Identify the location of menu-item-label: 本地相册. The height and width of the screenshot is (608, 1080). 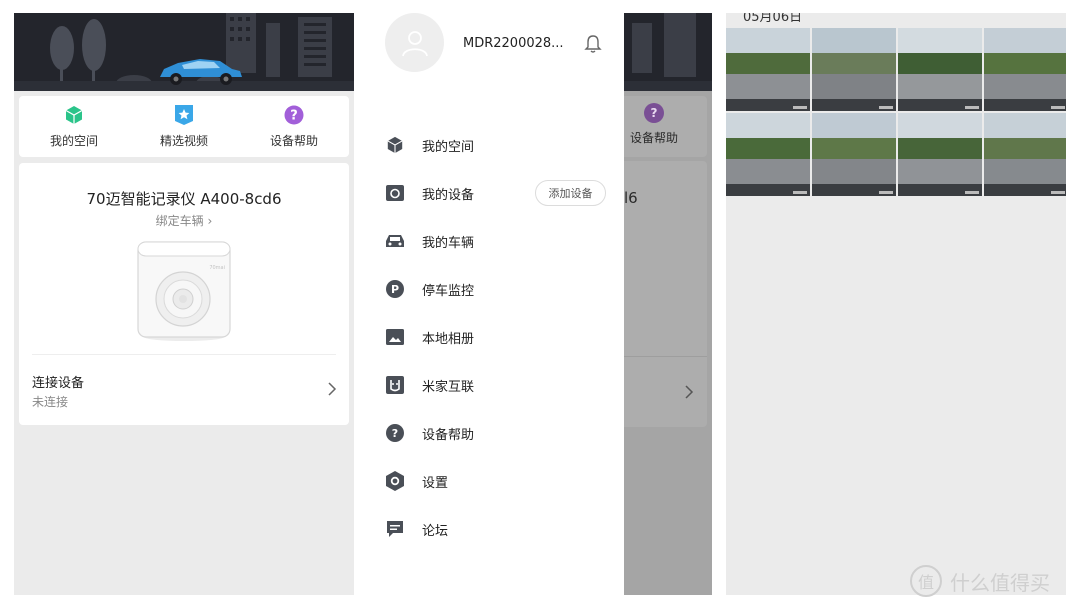
(448, 339).